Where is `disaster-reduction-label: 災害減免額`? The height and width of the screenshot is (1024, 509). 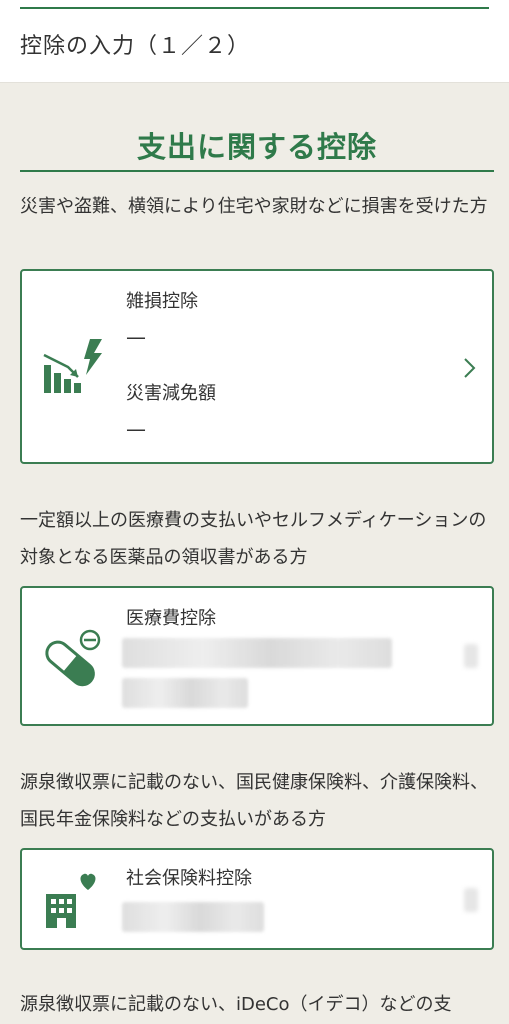
disaster-reduction-label: 災害減免額 is located at coordinates (171, 393).